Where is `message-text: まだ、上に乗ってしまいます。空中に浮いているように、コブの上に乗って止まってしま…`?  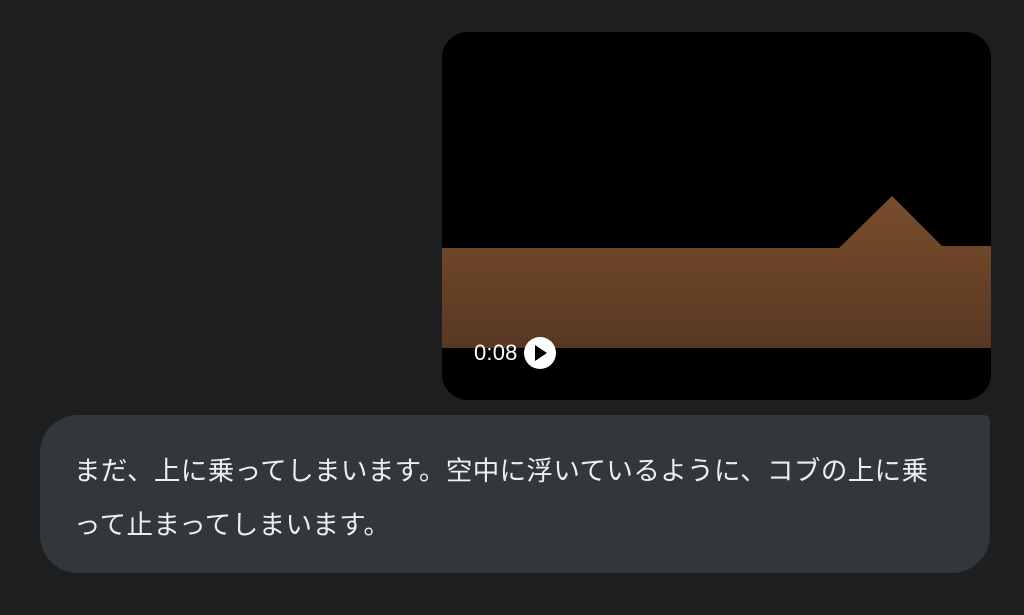 message-text: まだ、上に乗ってしまいます。空中に浮いているように、コブの上に乗って止まってしま… is located at coordinates (501, 498).